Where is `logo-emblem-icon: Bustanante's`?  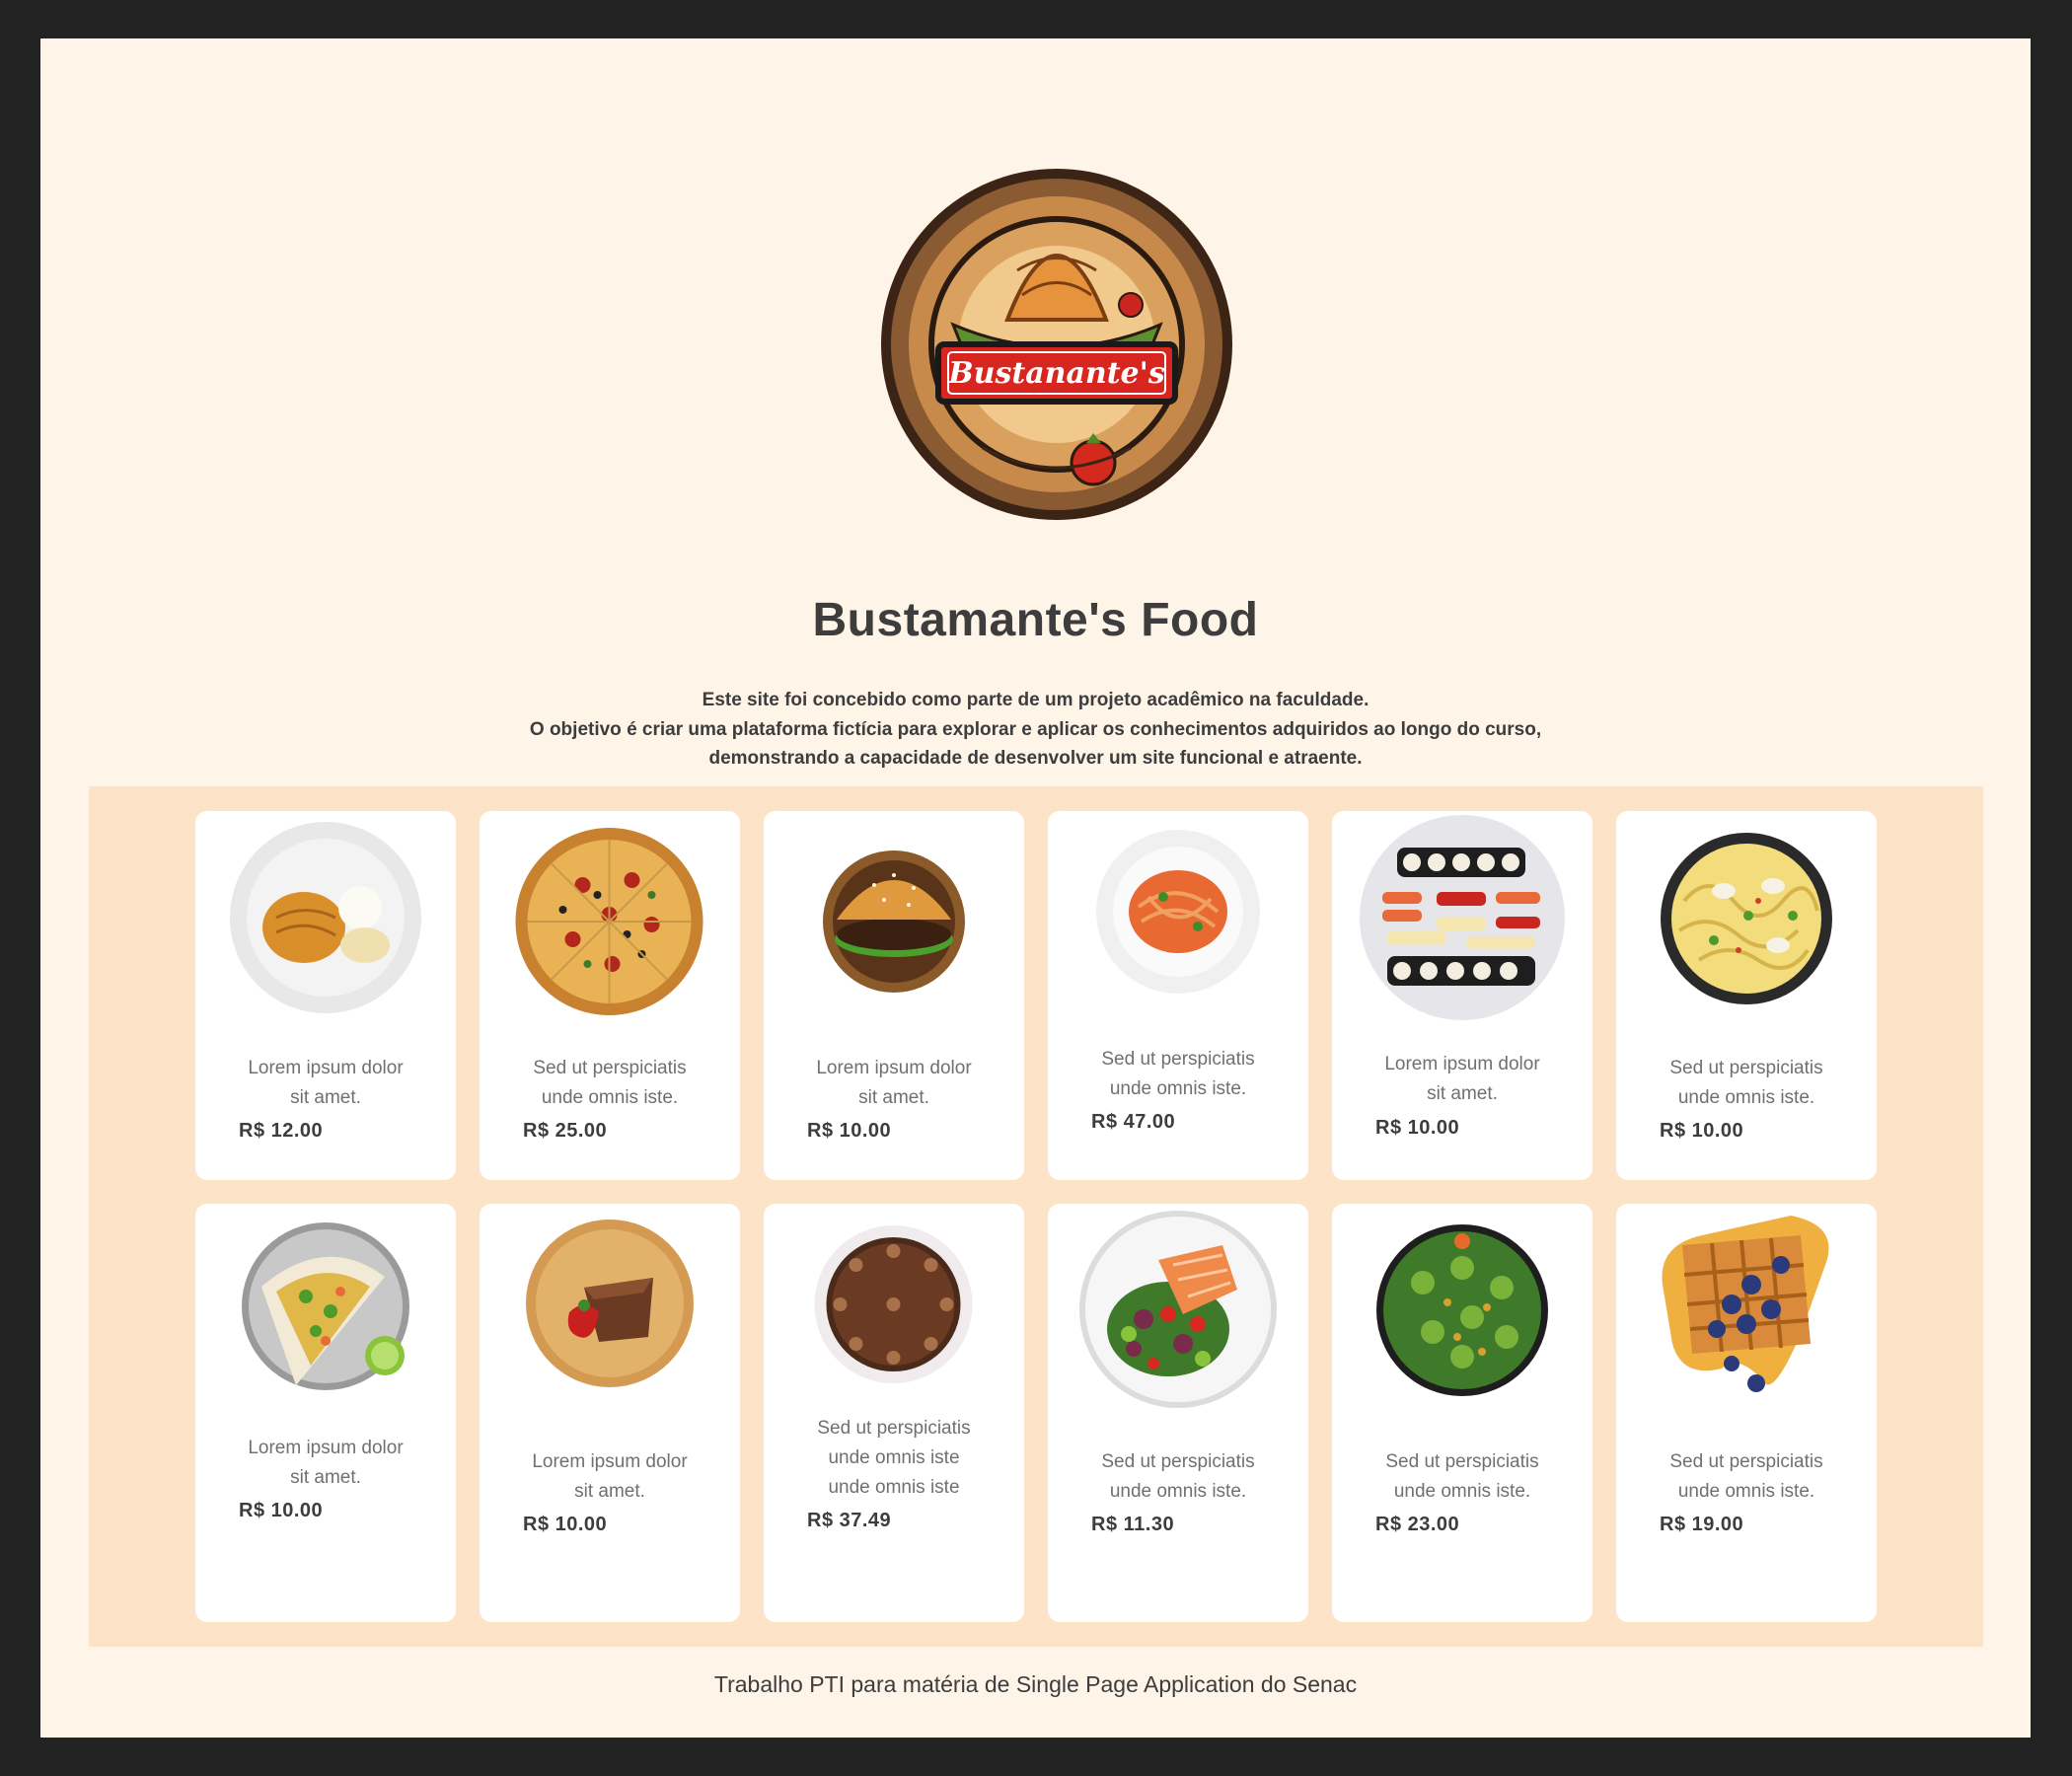 logo-emblem-icon: Bustanante's is located at coordinates (1056, 344).